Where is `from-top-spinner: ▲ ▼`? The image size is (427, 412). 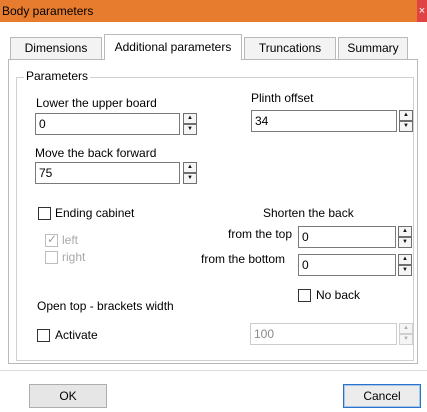
from-top-spinner: ▲ ▼ is located at coordinates (405, 237).